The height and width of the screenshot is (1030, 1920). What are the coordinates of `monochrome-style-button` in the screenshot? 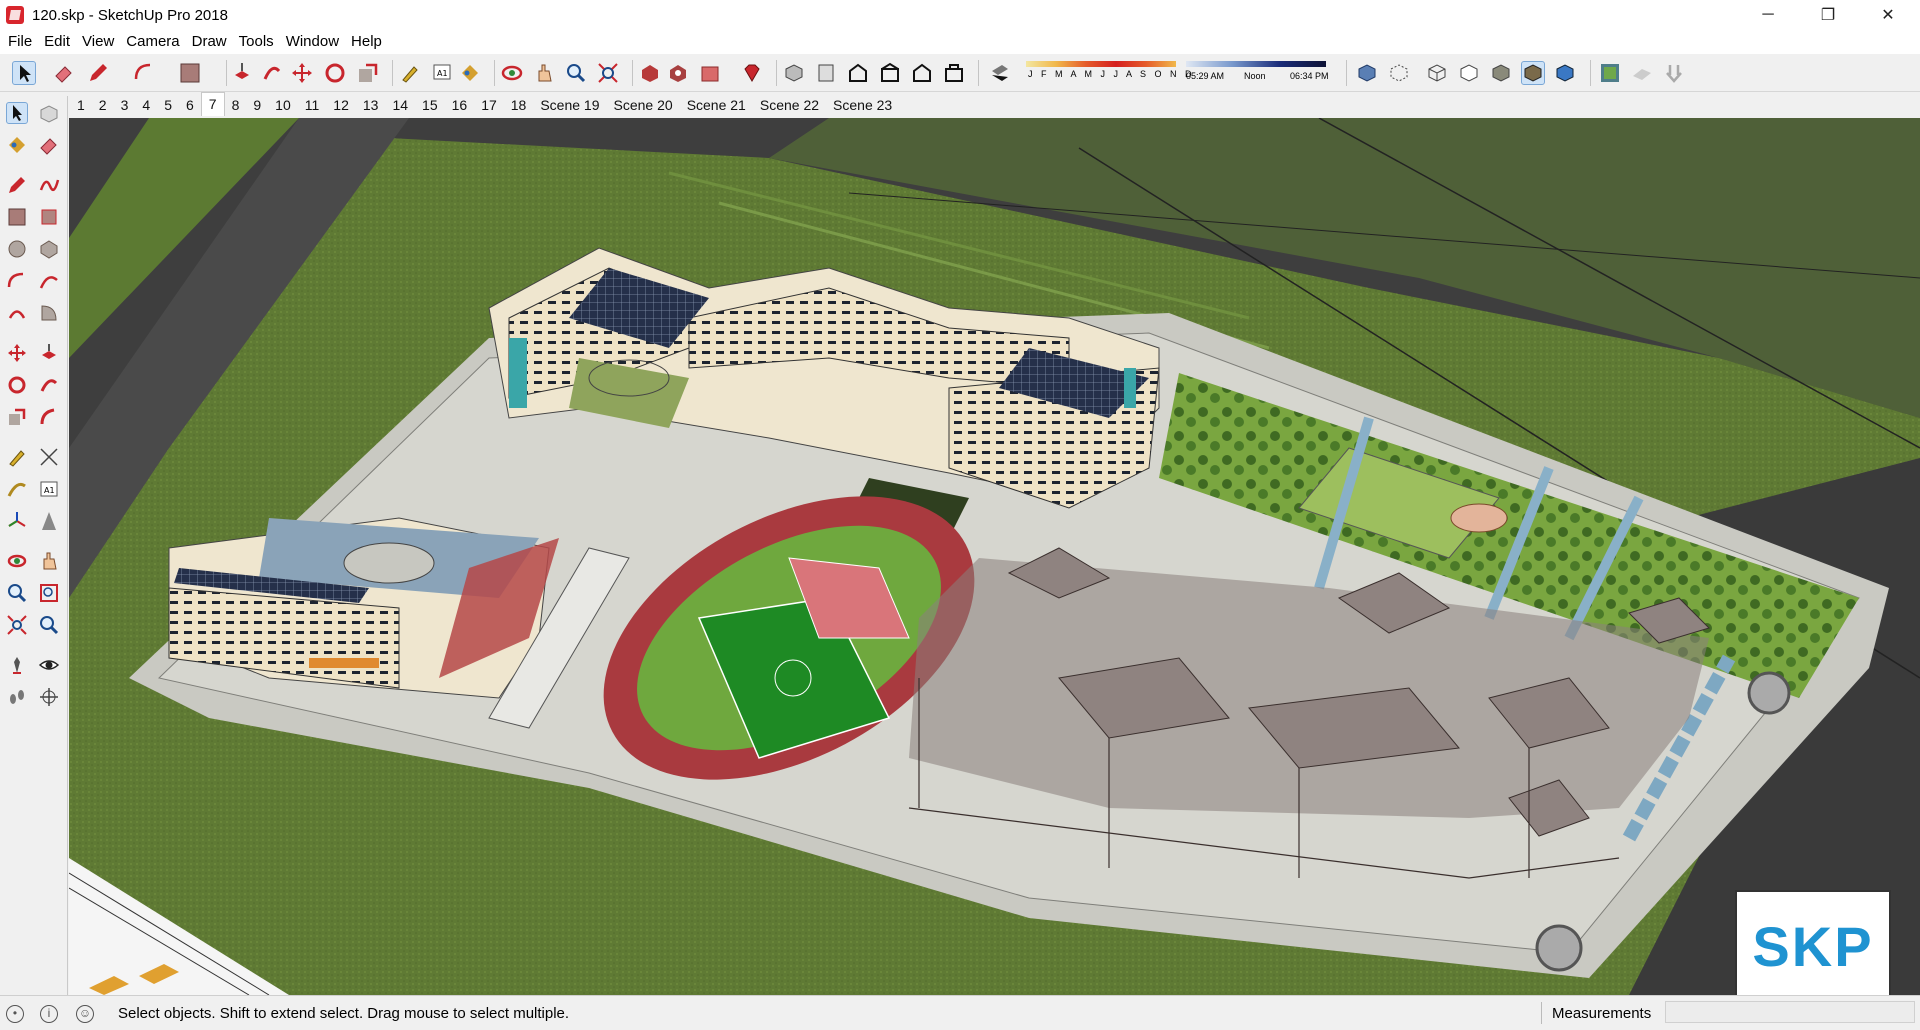 It's located at (1565, 73).